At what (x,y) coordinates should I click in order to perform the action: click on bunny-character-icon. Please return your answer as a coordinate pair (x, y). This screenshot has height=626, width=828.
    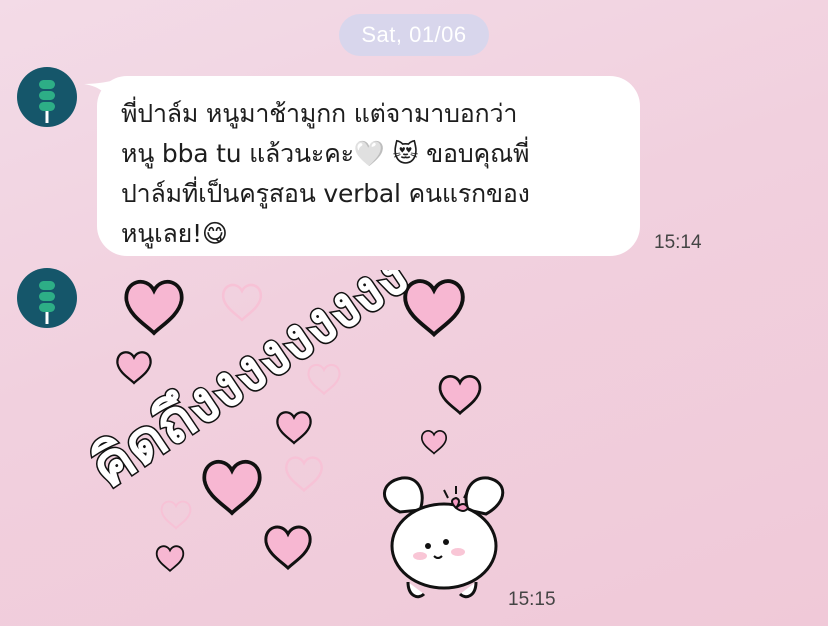
    Looking at the image, I should click on (444, 537).